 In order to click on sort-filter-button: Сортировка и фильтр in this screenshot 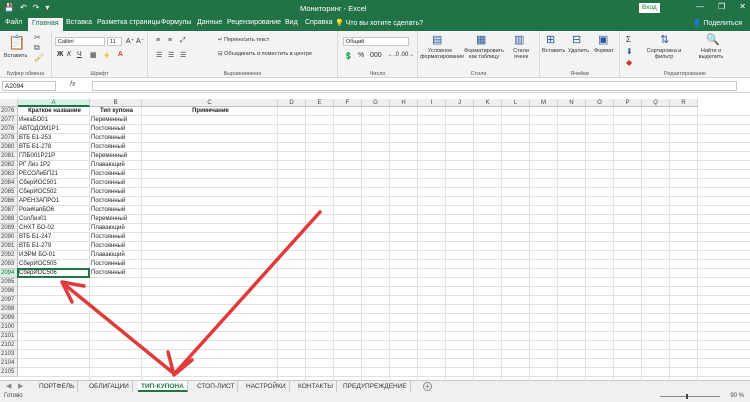, I will do `click(664, 54)`.